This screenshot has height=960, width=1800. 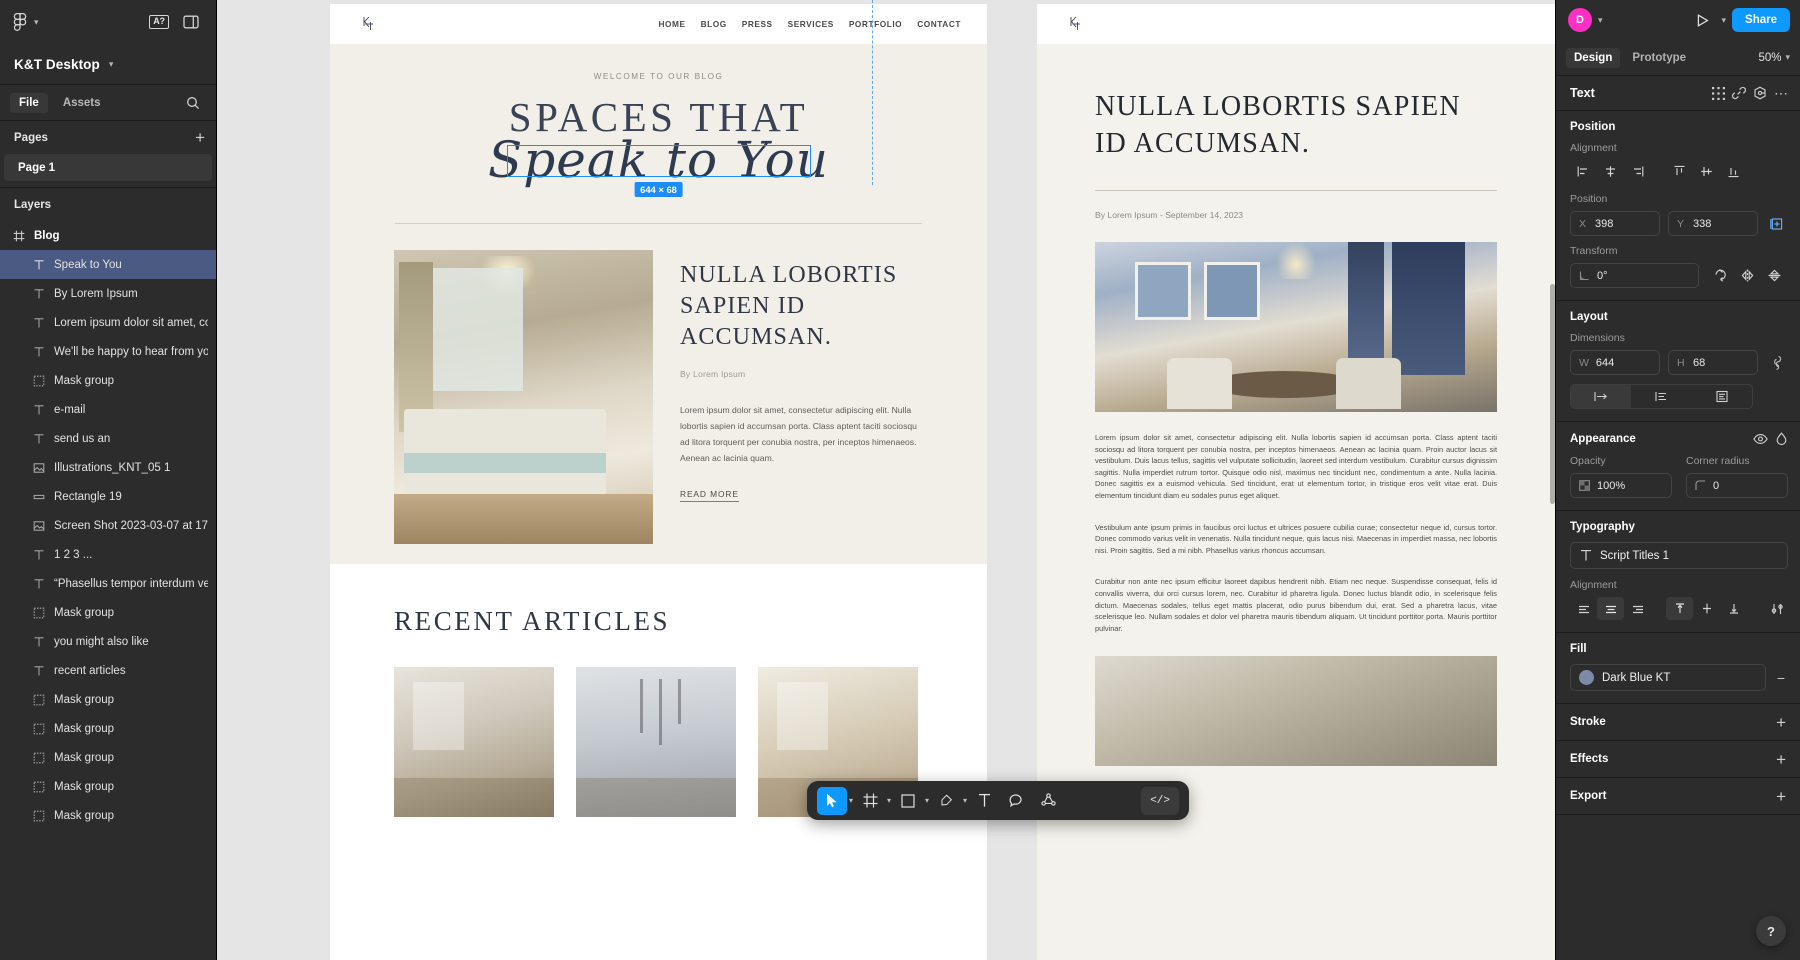 What do you see at coordinates (29, 102) in the screenshot?
I see `tab-file: File` at bounding box center [29, 102].